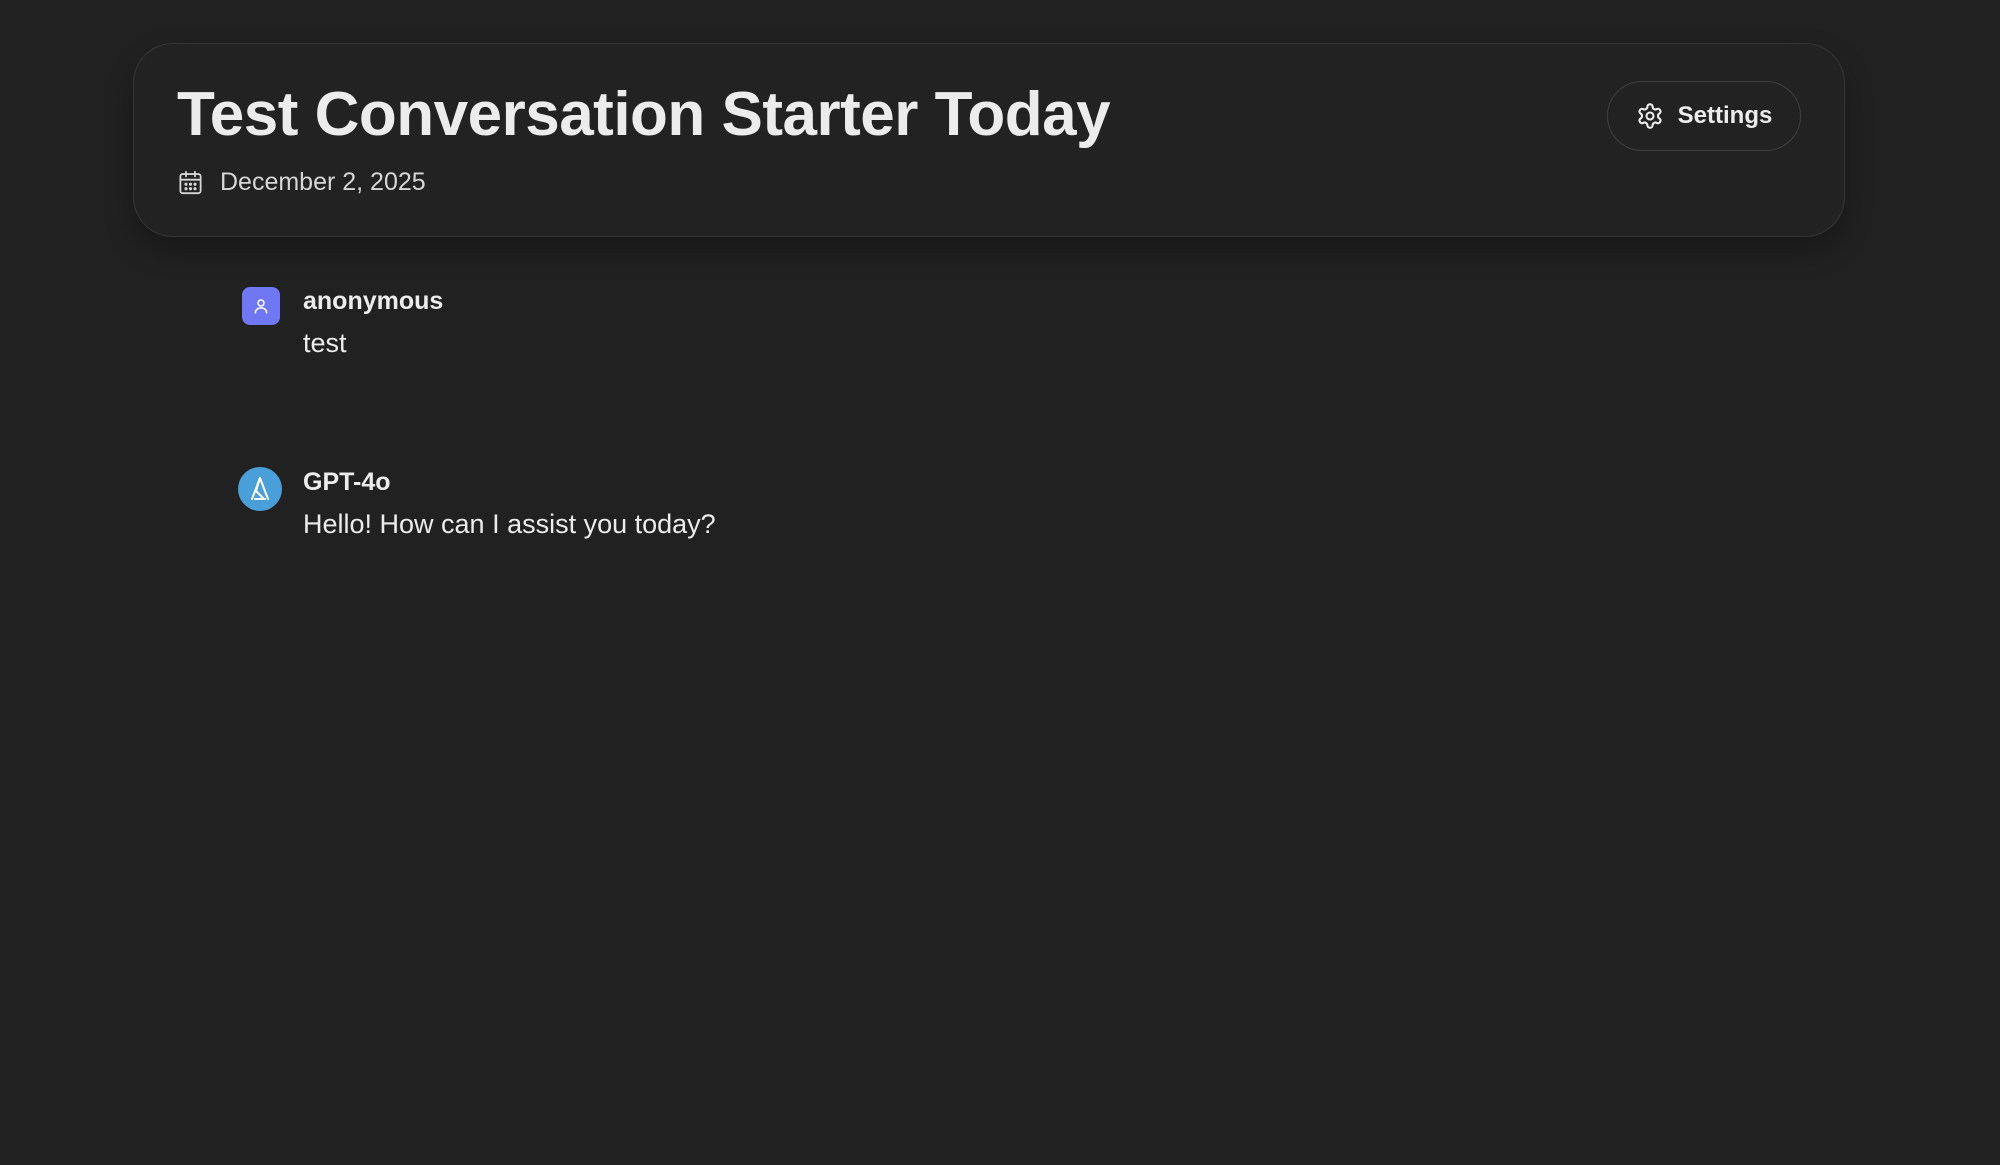 The height and width of the screenshot is (1165, 2000). What do you see at coordinates (373, 301) in the screenshot?
I see `message-sender: anonymous` at bounding box center [373, 301].